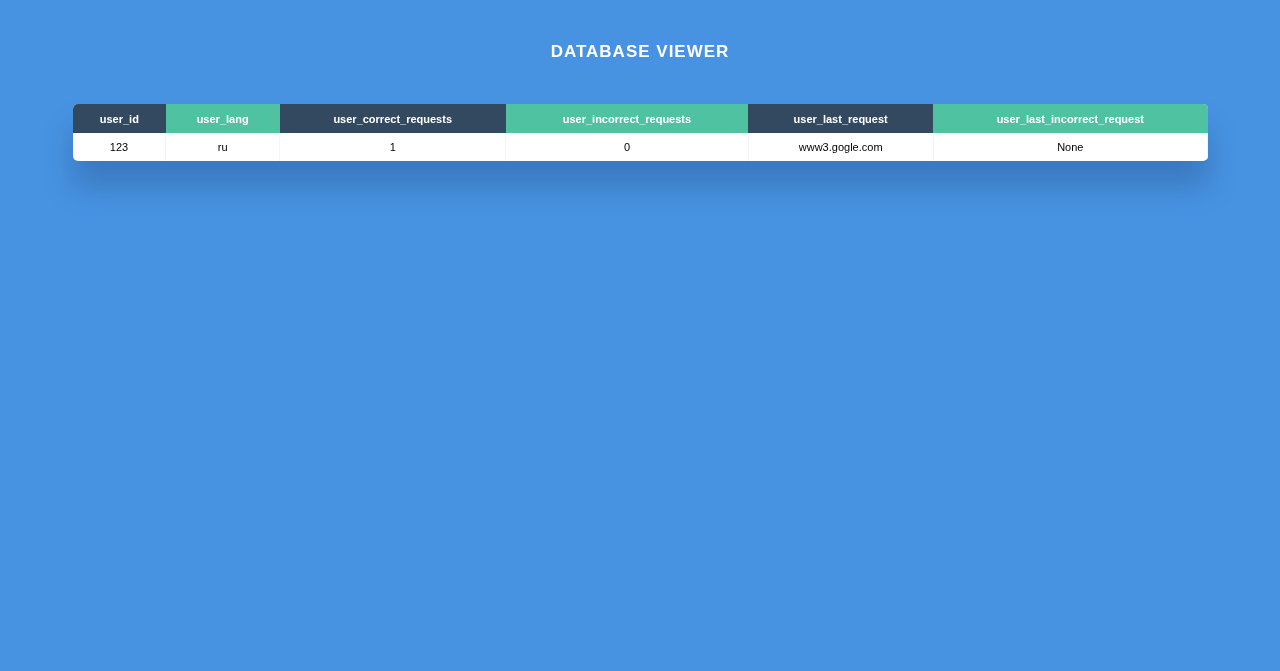  What do you see at coordinates (119, 118) in the screenshot?
I see `column-header: user_id` at bounding box center [119, 118].